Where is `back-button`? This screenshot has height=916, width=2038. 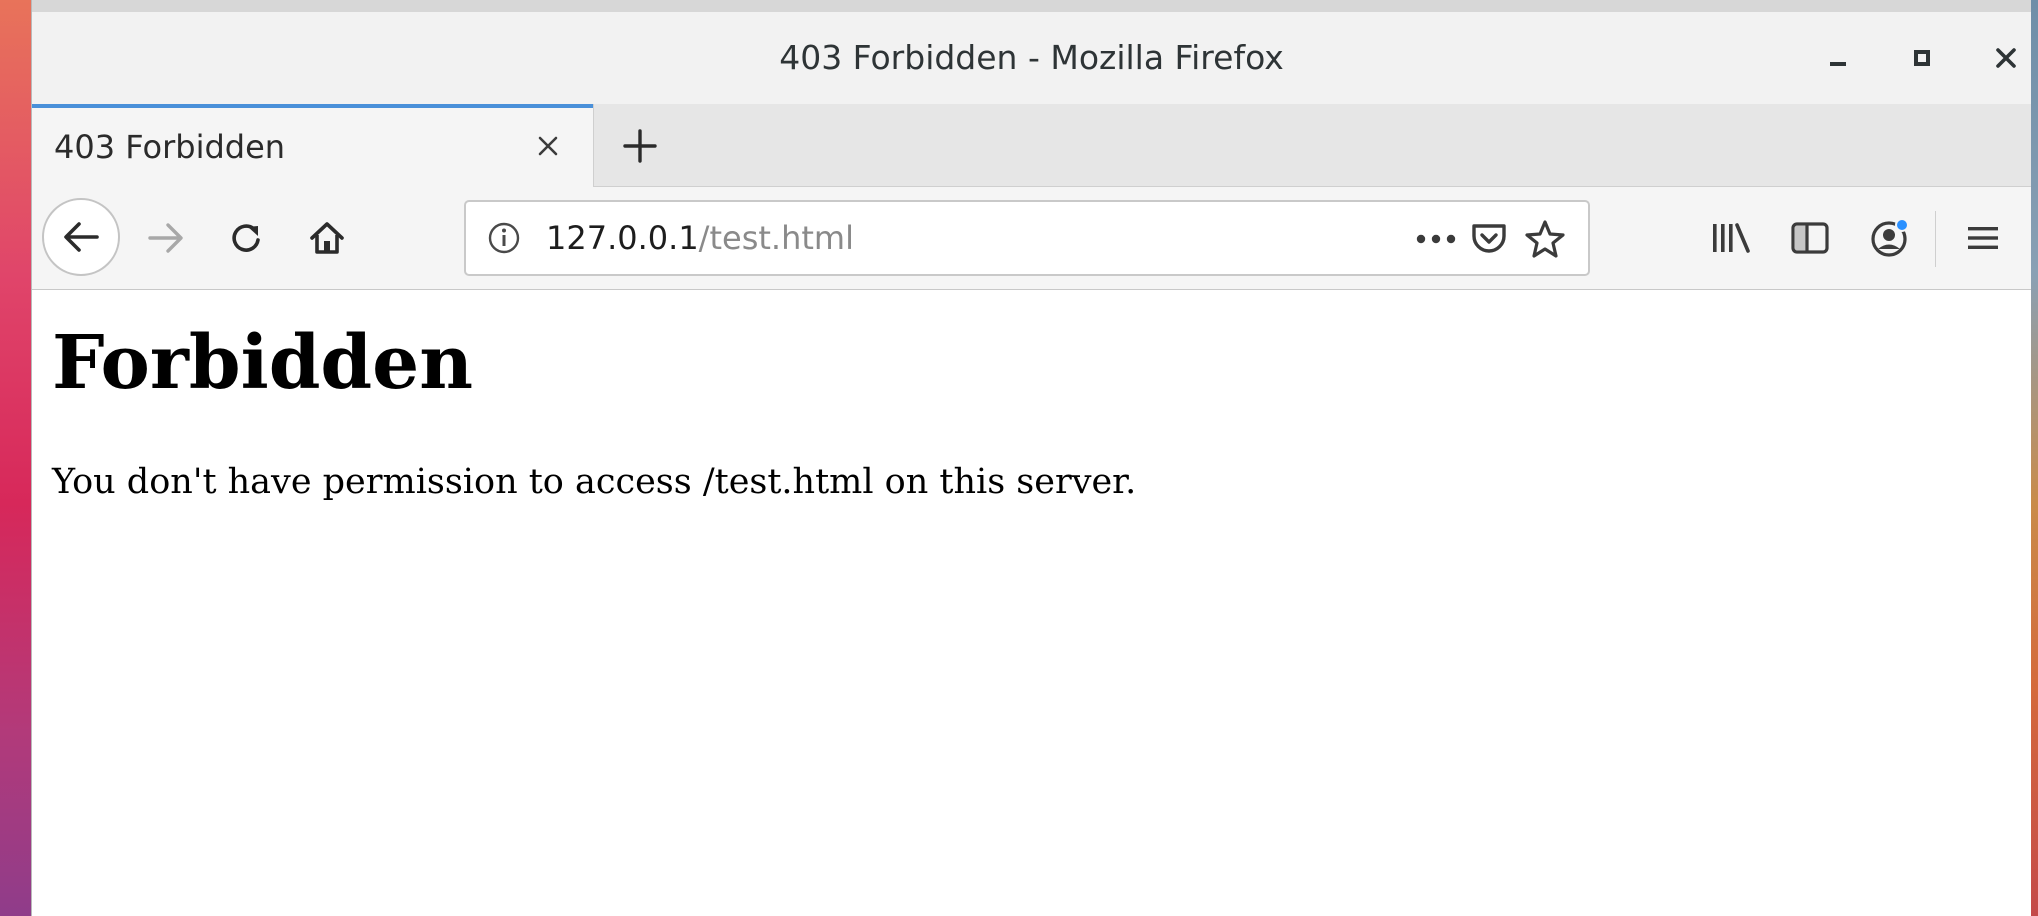
back-button is located at coordinates (81, 237).